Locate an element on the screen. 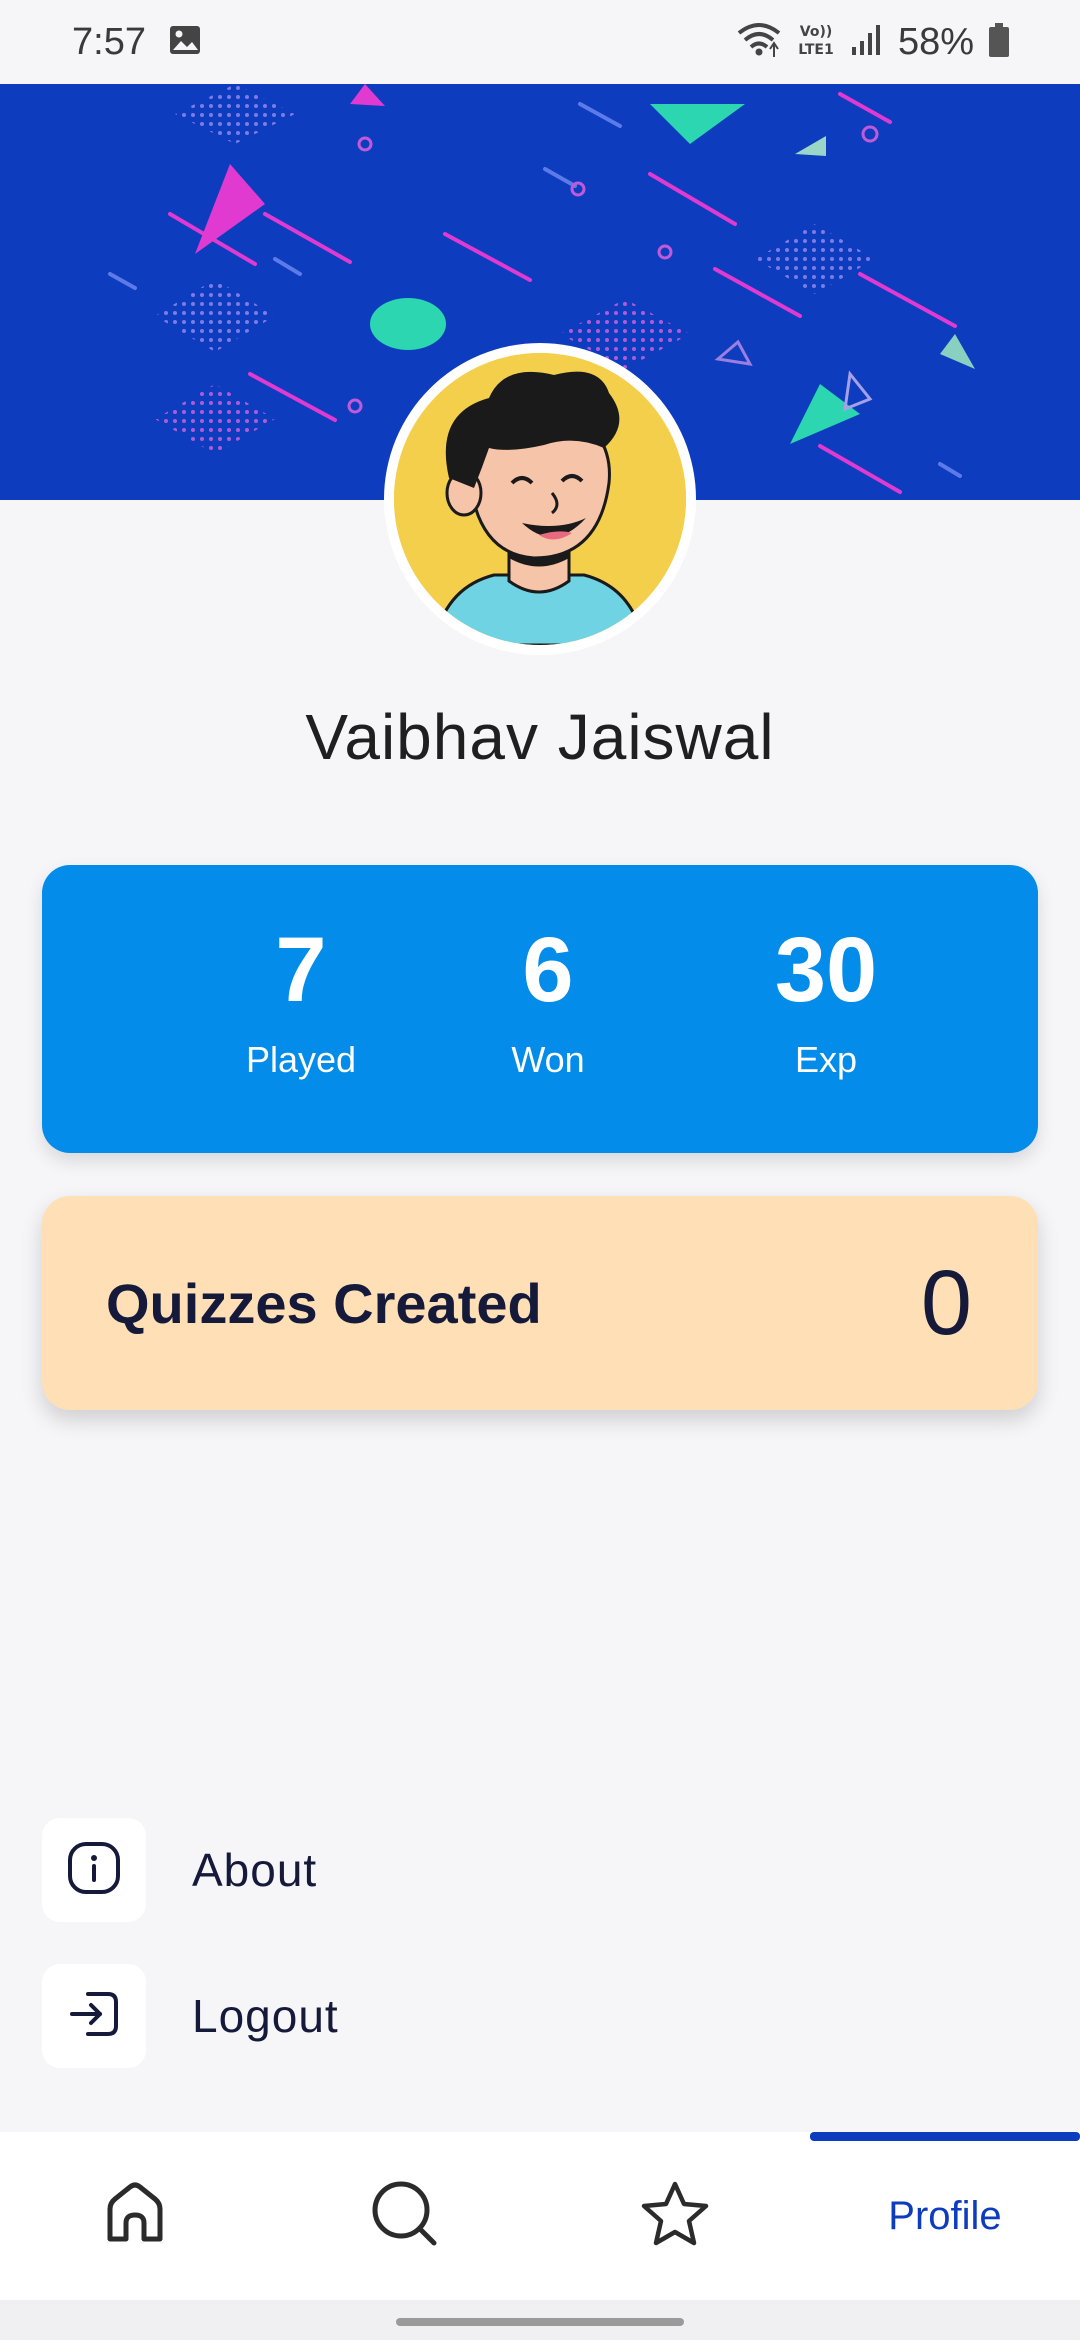 The height and width of the screenshot is (2340, 1080). status-right: Vo)) LTE1 58% is located at coordinates (873, 42).